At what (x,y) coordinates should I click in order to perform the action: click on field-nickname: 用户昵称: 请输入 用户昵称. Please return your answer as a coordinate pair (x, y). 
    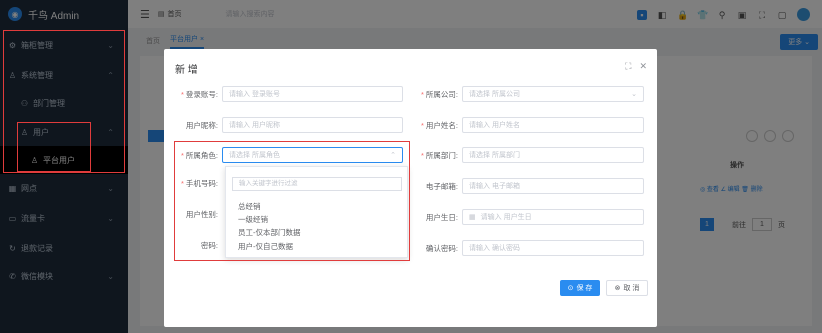
    Looking at the image, I should click on (283, 125).